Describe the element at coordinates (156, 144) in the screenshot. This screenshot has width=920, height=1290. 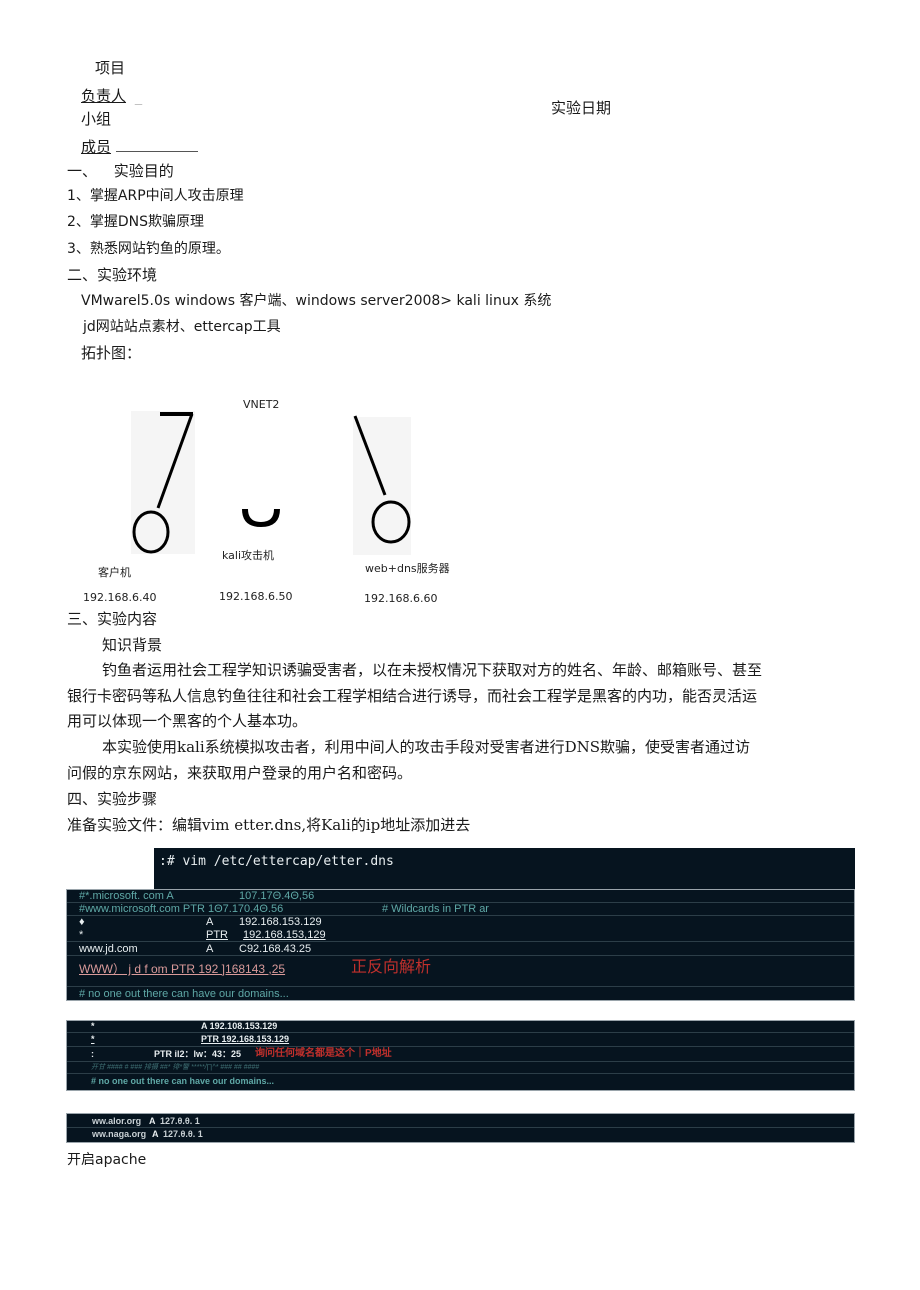
I see `members-blank` at that location.